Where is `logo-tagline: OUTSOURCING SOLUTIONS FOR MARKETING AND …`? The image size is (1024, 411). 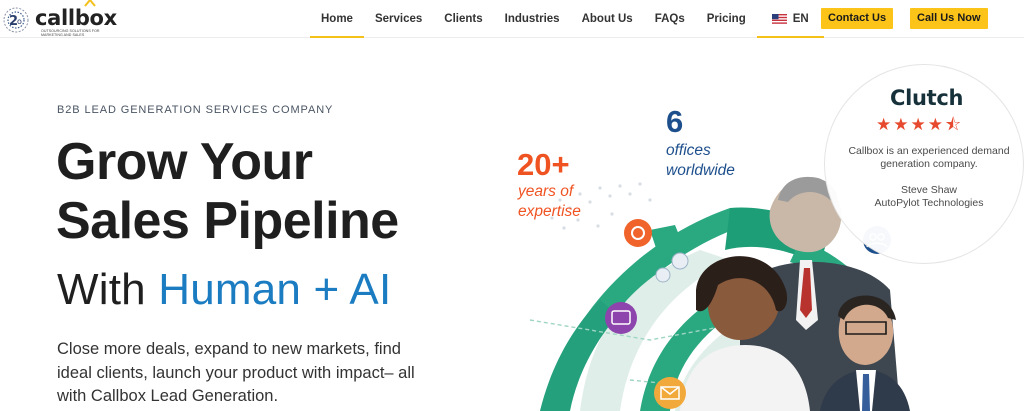
logo-tagline: OUTSOURCING SOLUTIONS FOR MARKETING AND … is located at coordinates (70, 33).